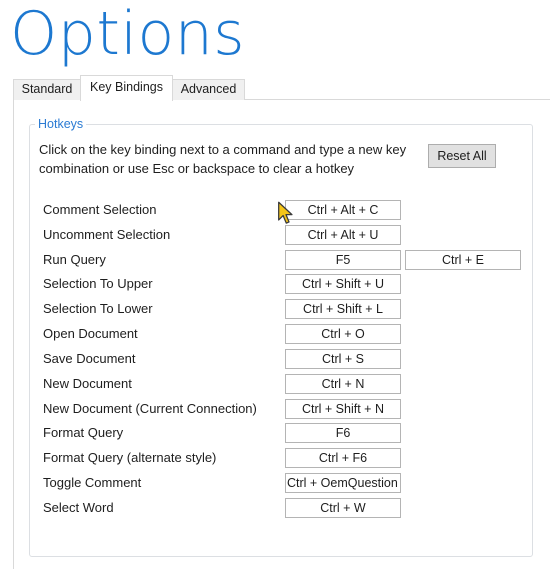  What do you see at coordinates (463, 259) in the screenshot?
I see `key-binding-secondary-input: Ctrl + E` at bounding box center [463, 259].